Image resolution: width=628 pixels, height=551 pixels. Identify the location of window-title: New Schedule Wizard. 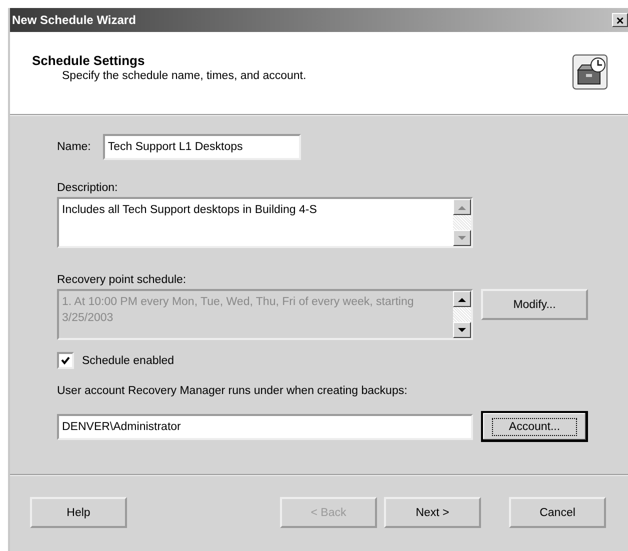
(74, 20).